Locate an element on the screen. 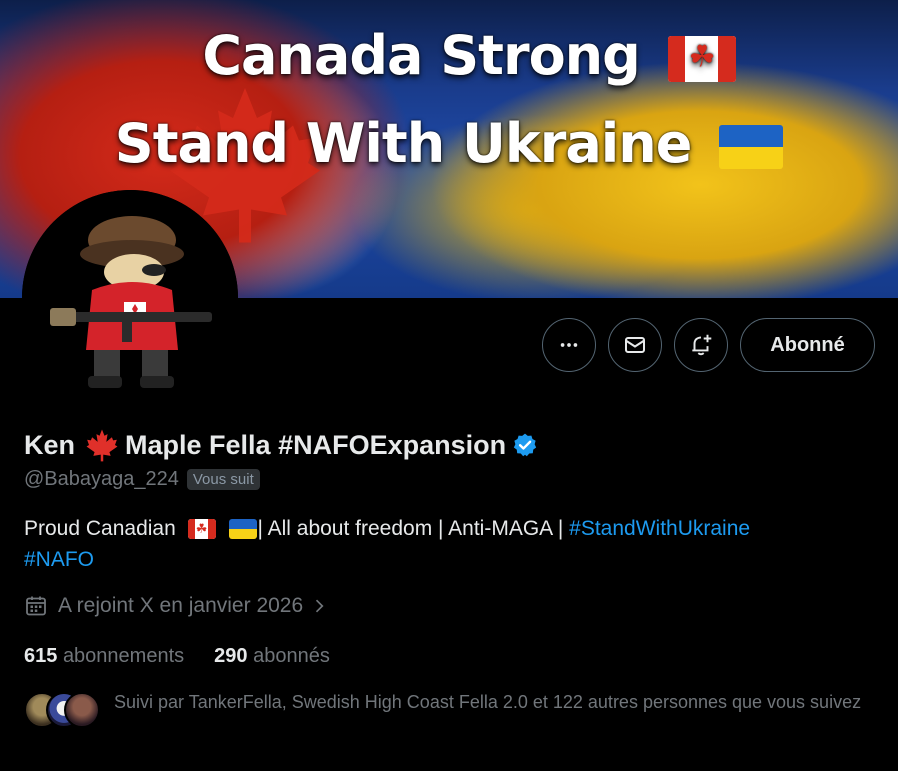 The width and height of the screenshot is (898, 771). joined-date-text: A rejoint X en janvier 2026 is located at coordinates (181, 605).